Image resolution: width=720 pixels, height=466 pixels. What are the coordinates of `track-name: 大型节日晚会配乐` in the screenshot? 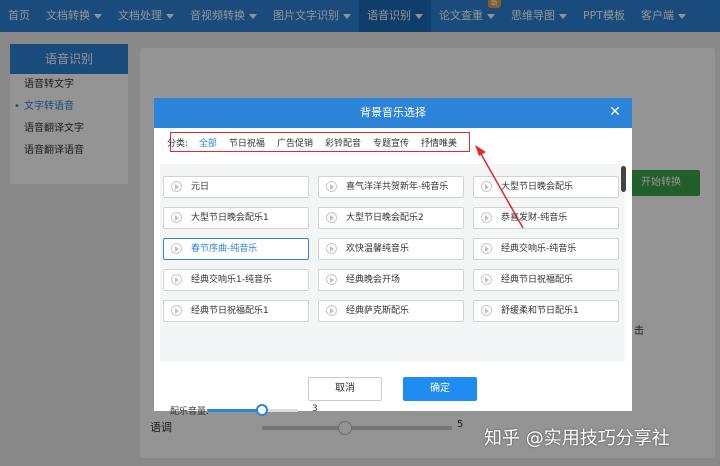 It's located at (537, 187).